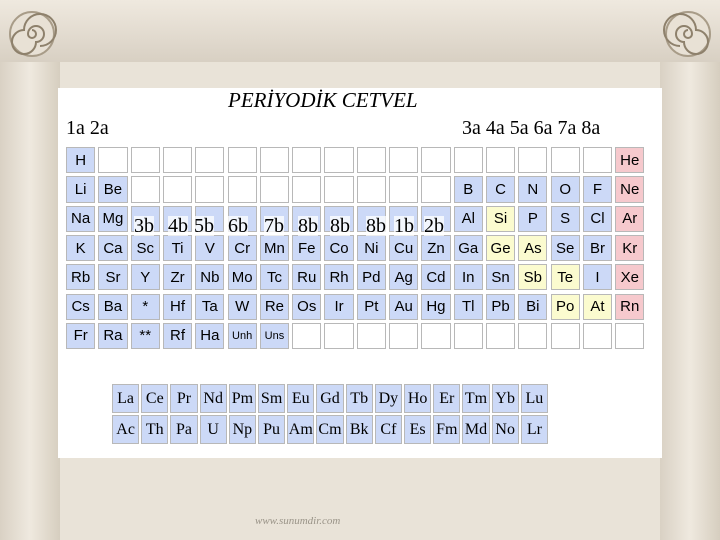  What do you see at coordinates (597, 277) in the screenshot?
I see `element-cell: I` at bounding box center [597, 277].